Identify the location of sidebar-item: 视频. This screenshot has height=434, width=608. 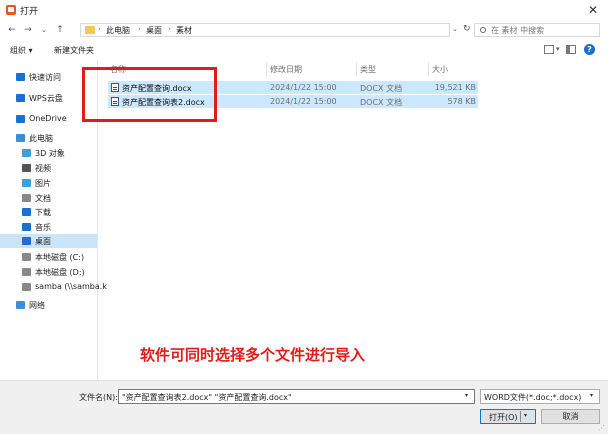
(48, 168).